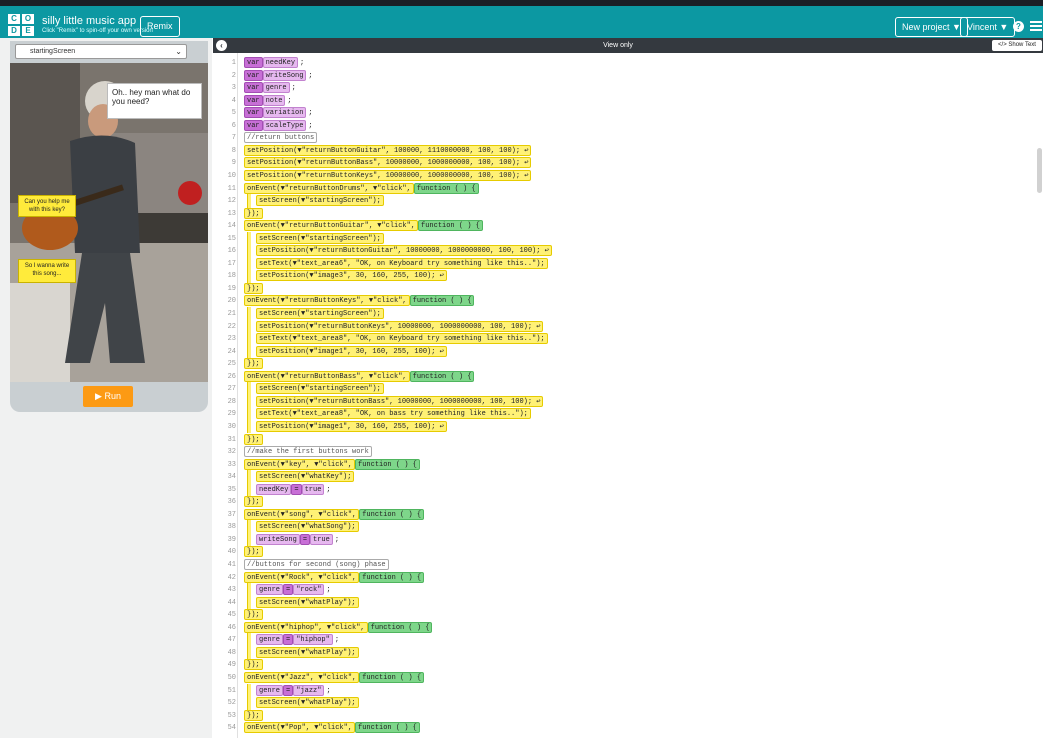 This screenshot has height=738, width=1043. What do you see at coordinates (231, 439) in the screenshot?
I see `line-number: 31` at bounding box center [231, 439].